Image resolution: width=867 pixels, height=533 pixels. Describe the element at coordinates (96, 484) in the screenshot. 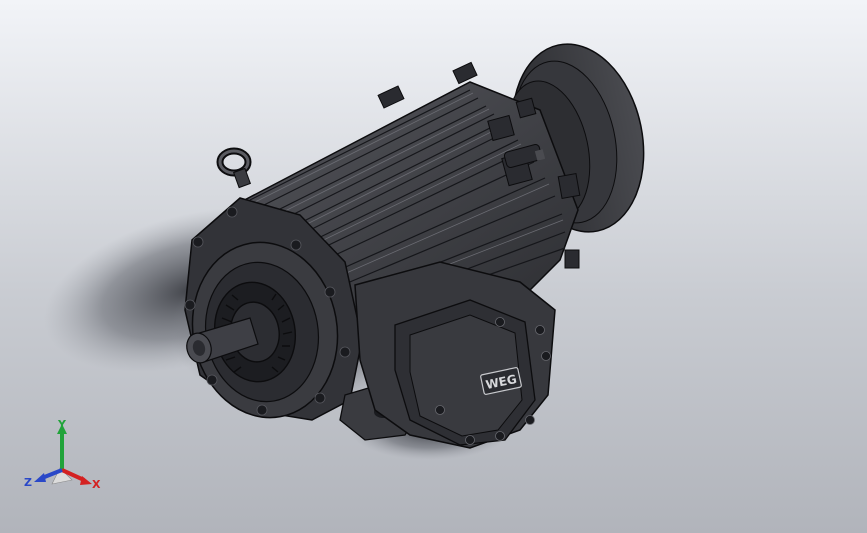

I see `x-axis-label: X` at that location.